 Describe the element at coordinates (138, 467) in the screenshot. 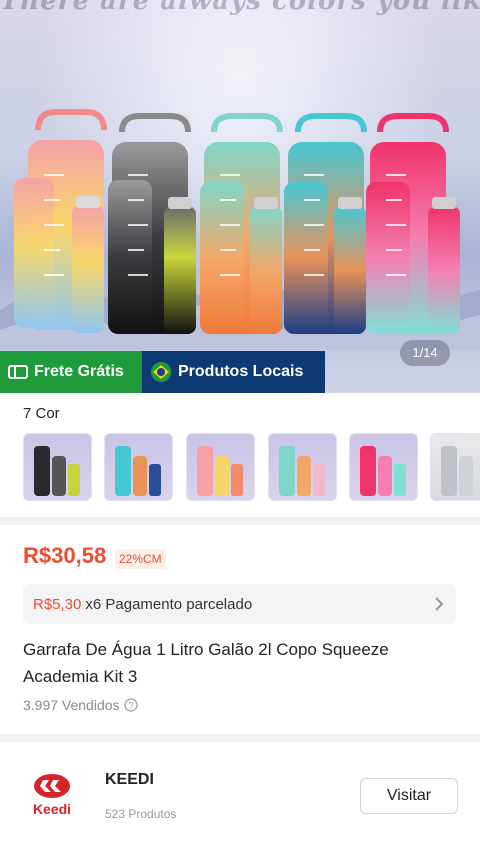

I see `color-swatch-teal-orange` at that location.